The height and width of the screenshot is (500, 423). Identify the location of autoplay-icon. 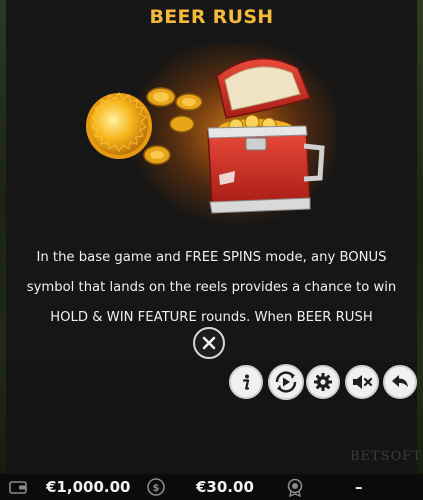
(286, 382).